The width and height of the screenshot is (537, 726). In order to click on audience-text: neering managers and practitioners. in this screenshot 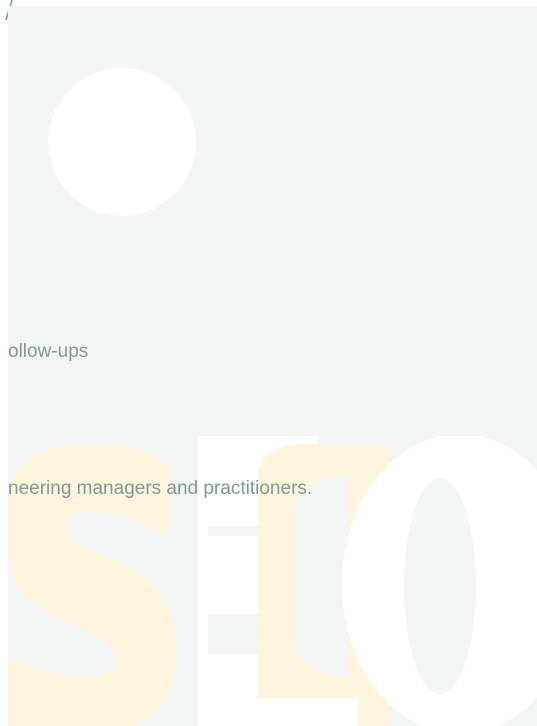, I will do `click(160, 488)`.